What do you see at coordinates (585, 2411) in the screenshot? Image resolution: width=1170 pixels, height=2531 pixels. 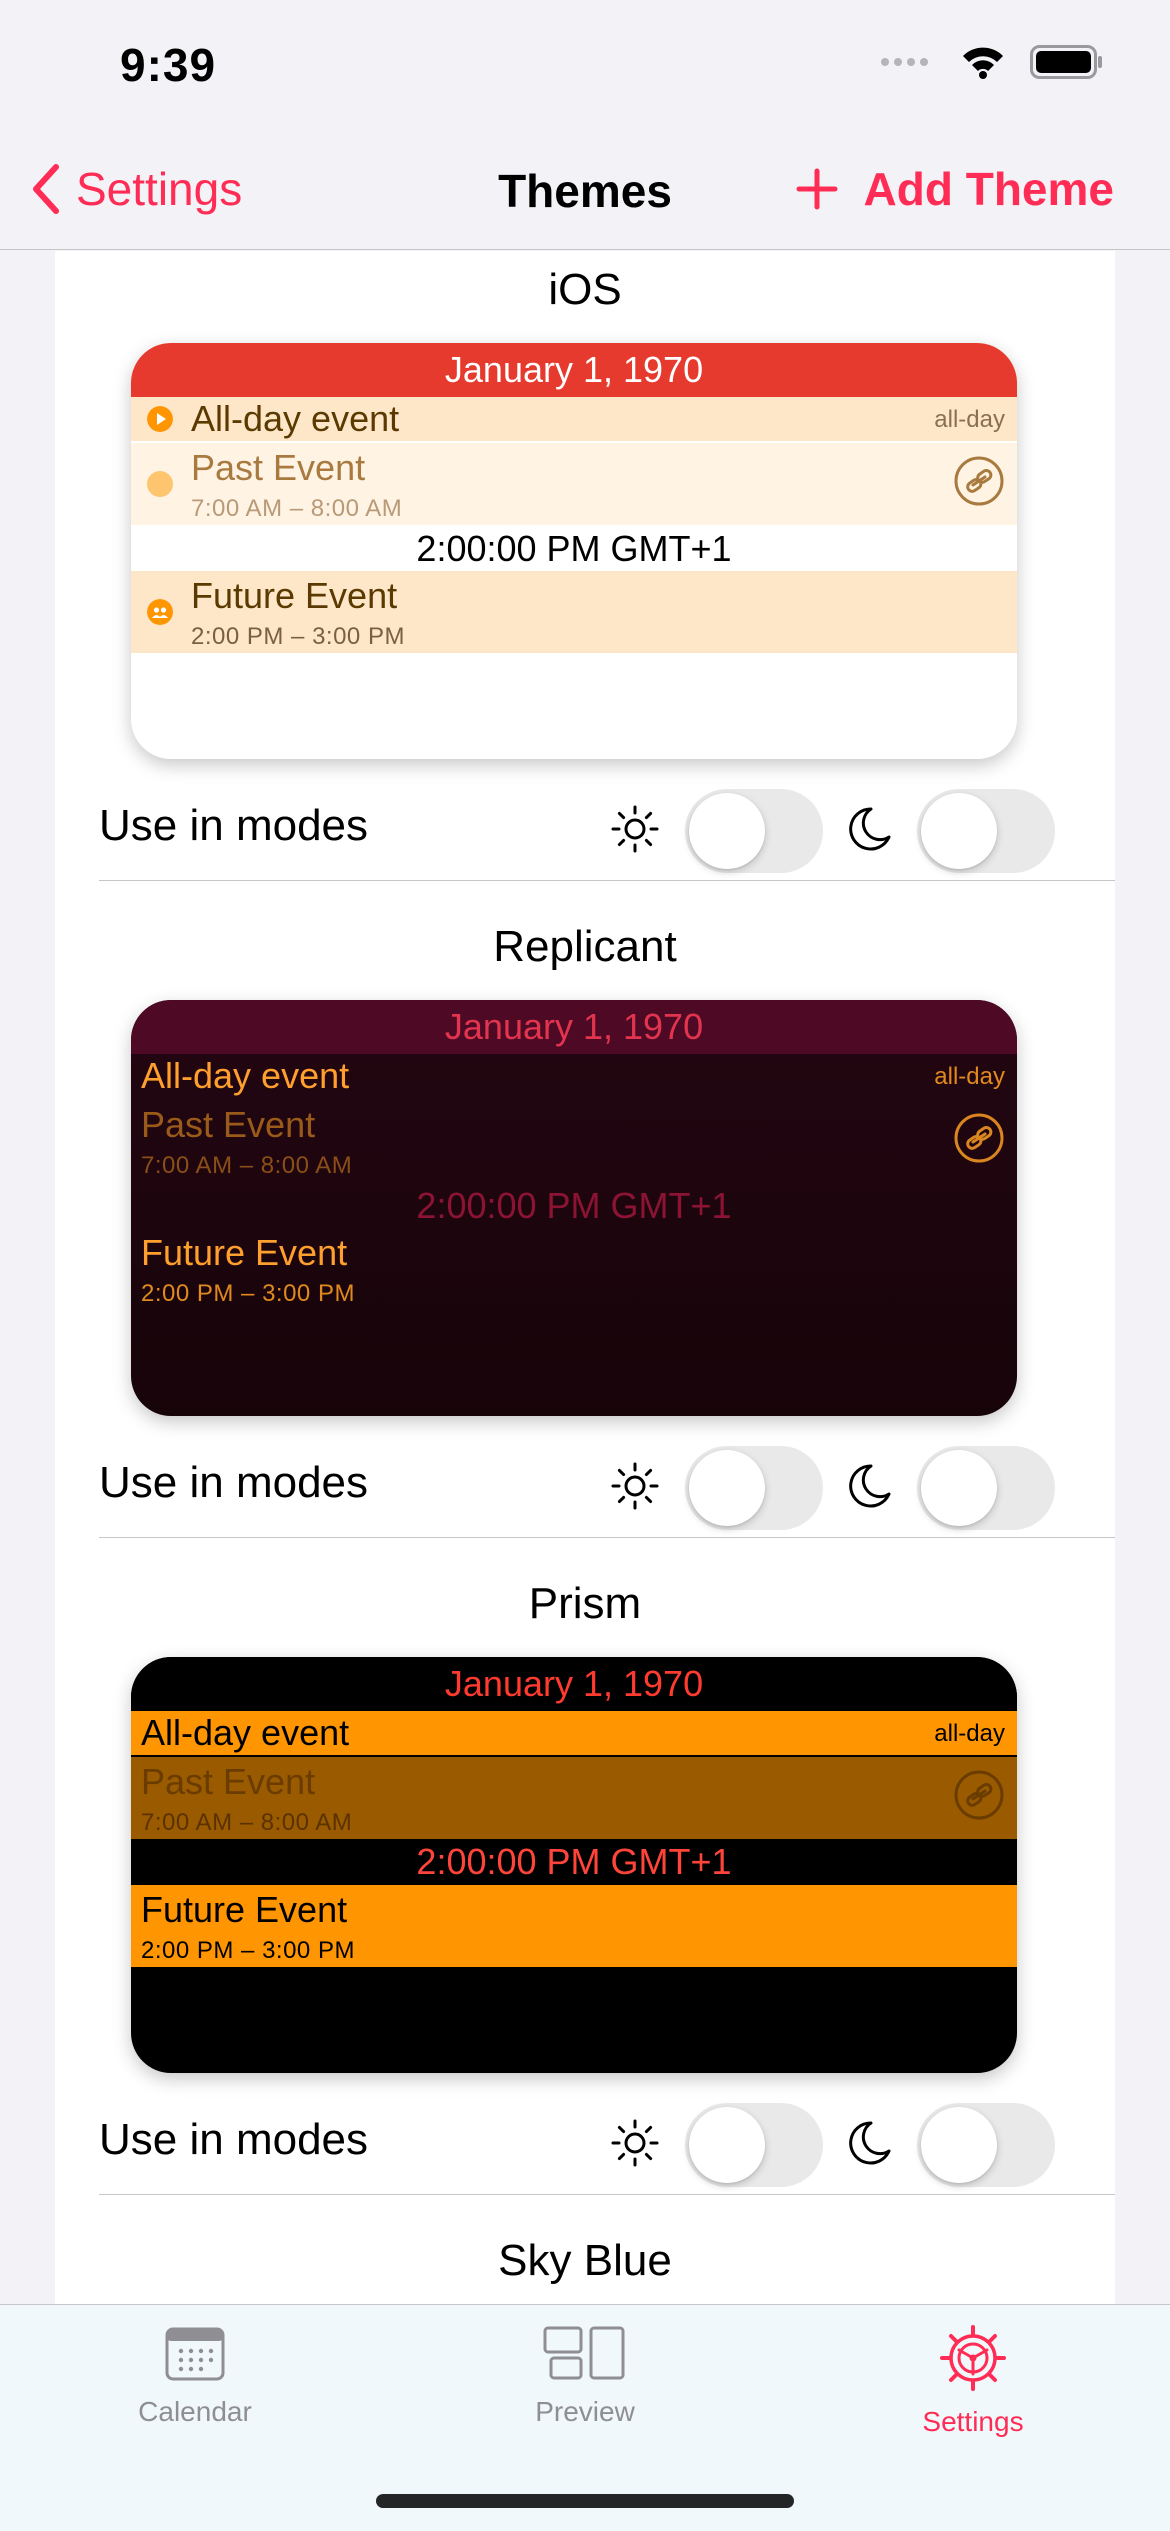 I see `tab-label: Preview` at bounding box center [585, 2411].